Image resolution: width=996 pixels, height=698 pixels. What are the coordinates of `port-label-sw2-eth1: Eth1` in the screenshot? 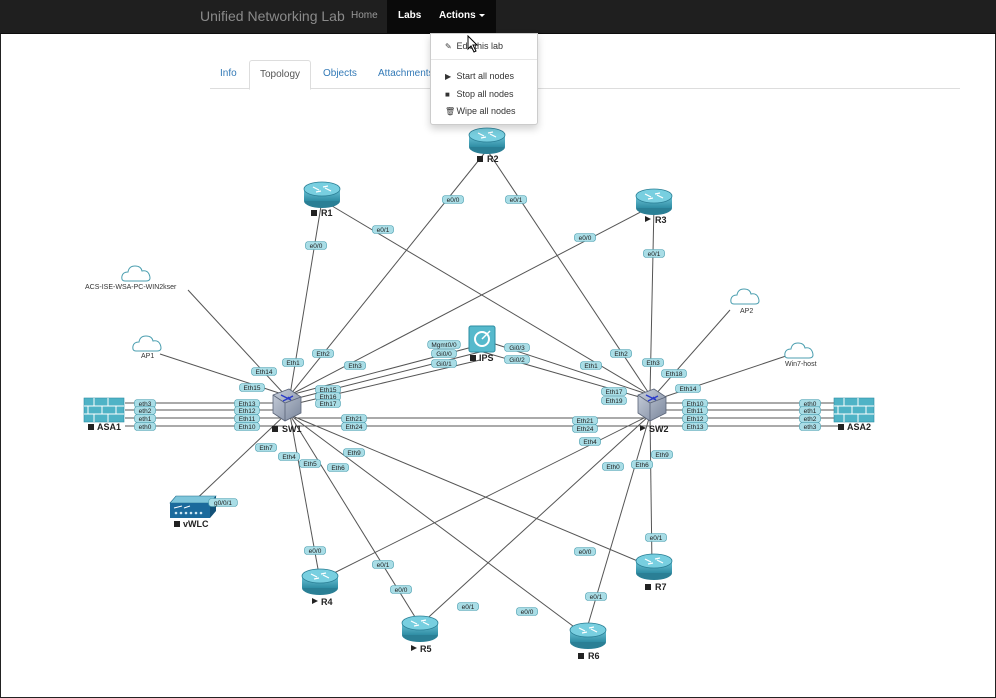 It's located at (591, 365).